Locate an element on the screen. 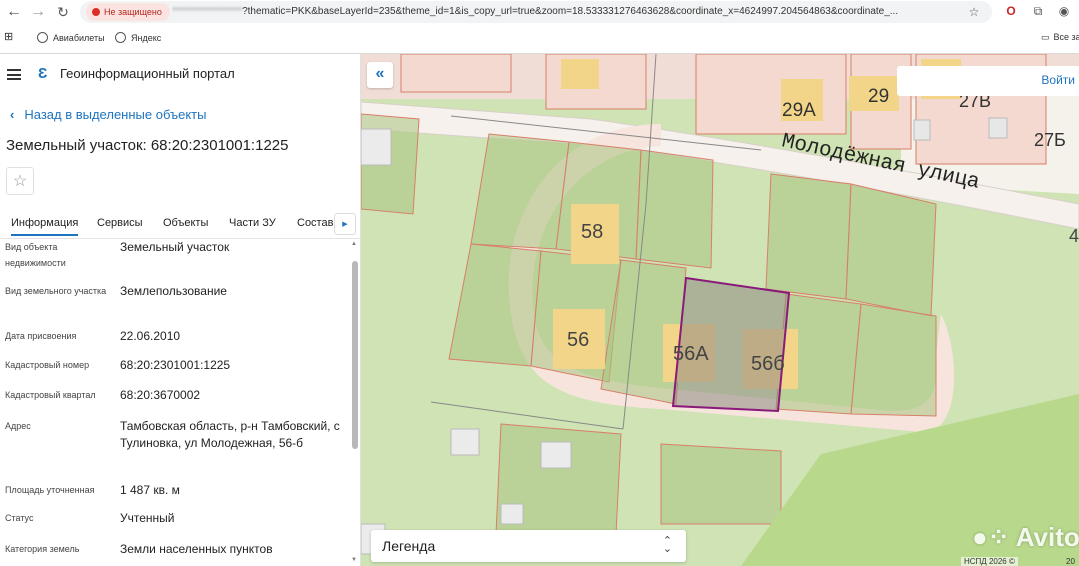  house-label-56a: 56А is located at coordinates (691, 354).